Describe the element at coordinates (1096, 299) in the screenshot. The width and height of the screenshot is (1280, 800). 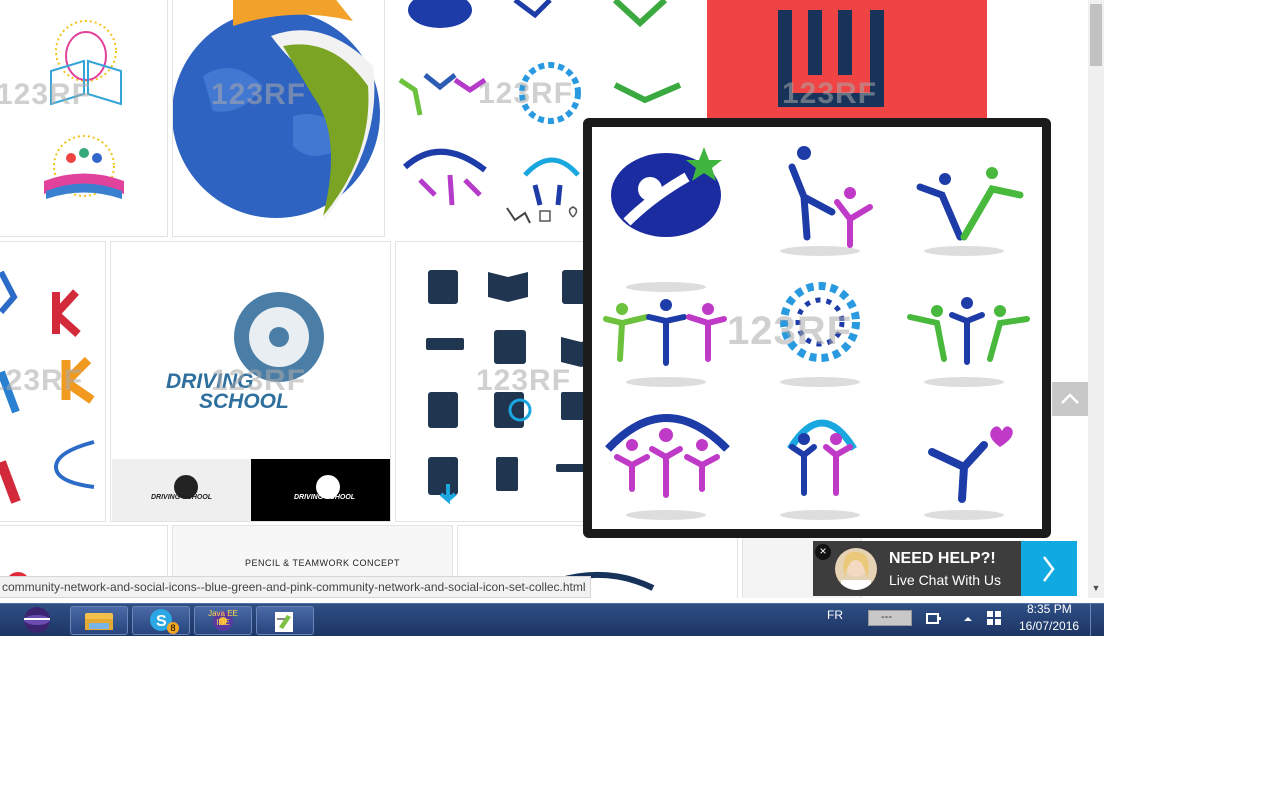
I see `vertical-scrollbar` at that location.